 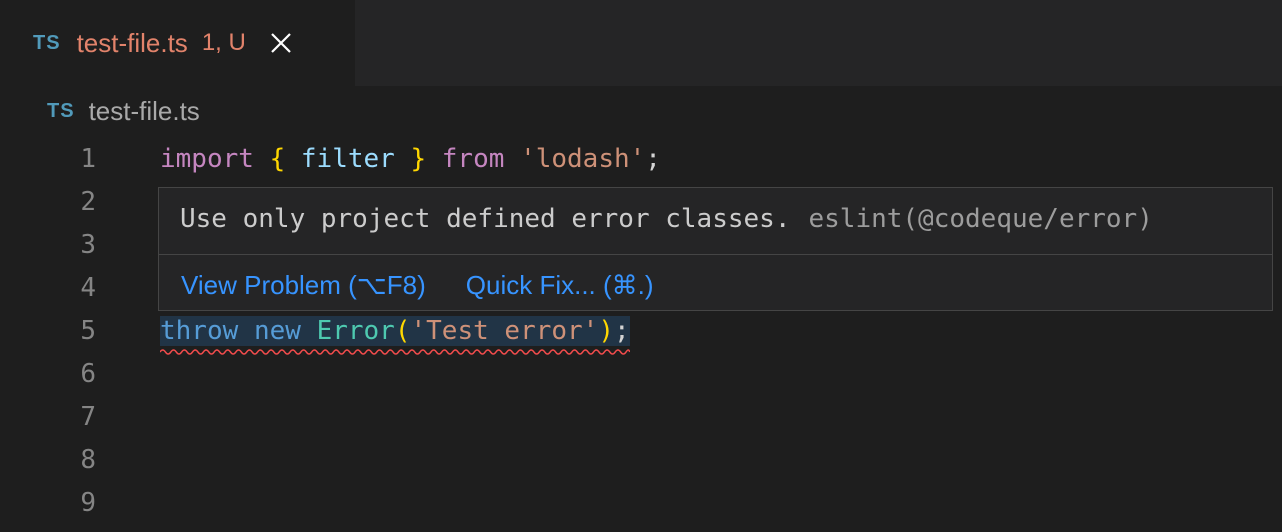 I want to click on tab-status-badge: 1, U, so click(x=223, y=42).